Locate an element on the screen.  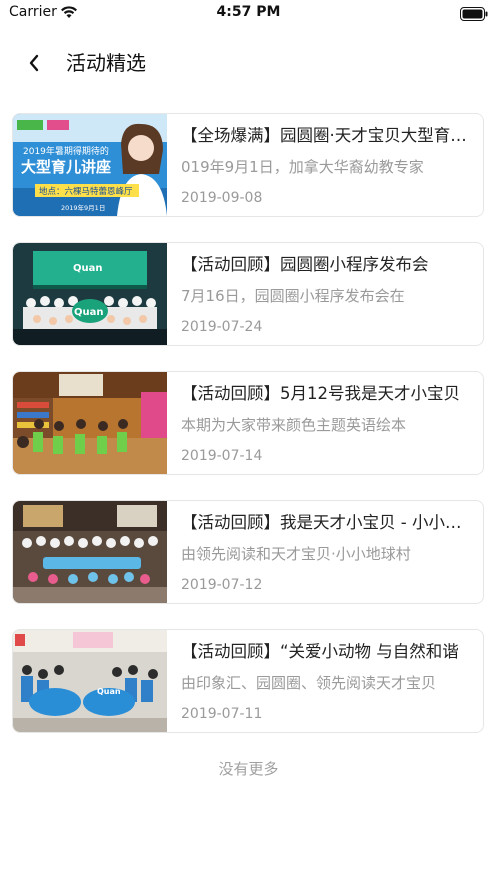
back-button is located at coordinates (35, 63).